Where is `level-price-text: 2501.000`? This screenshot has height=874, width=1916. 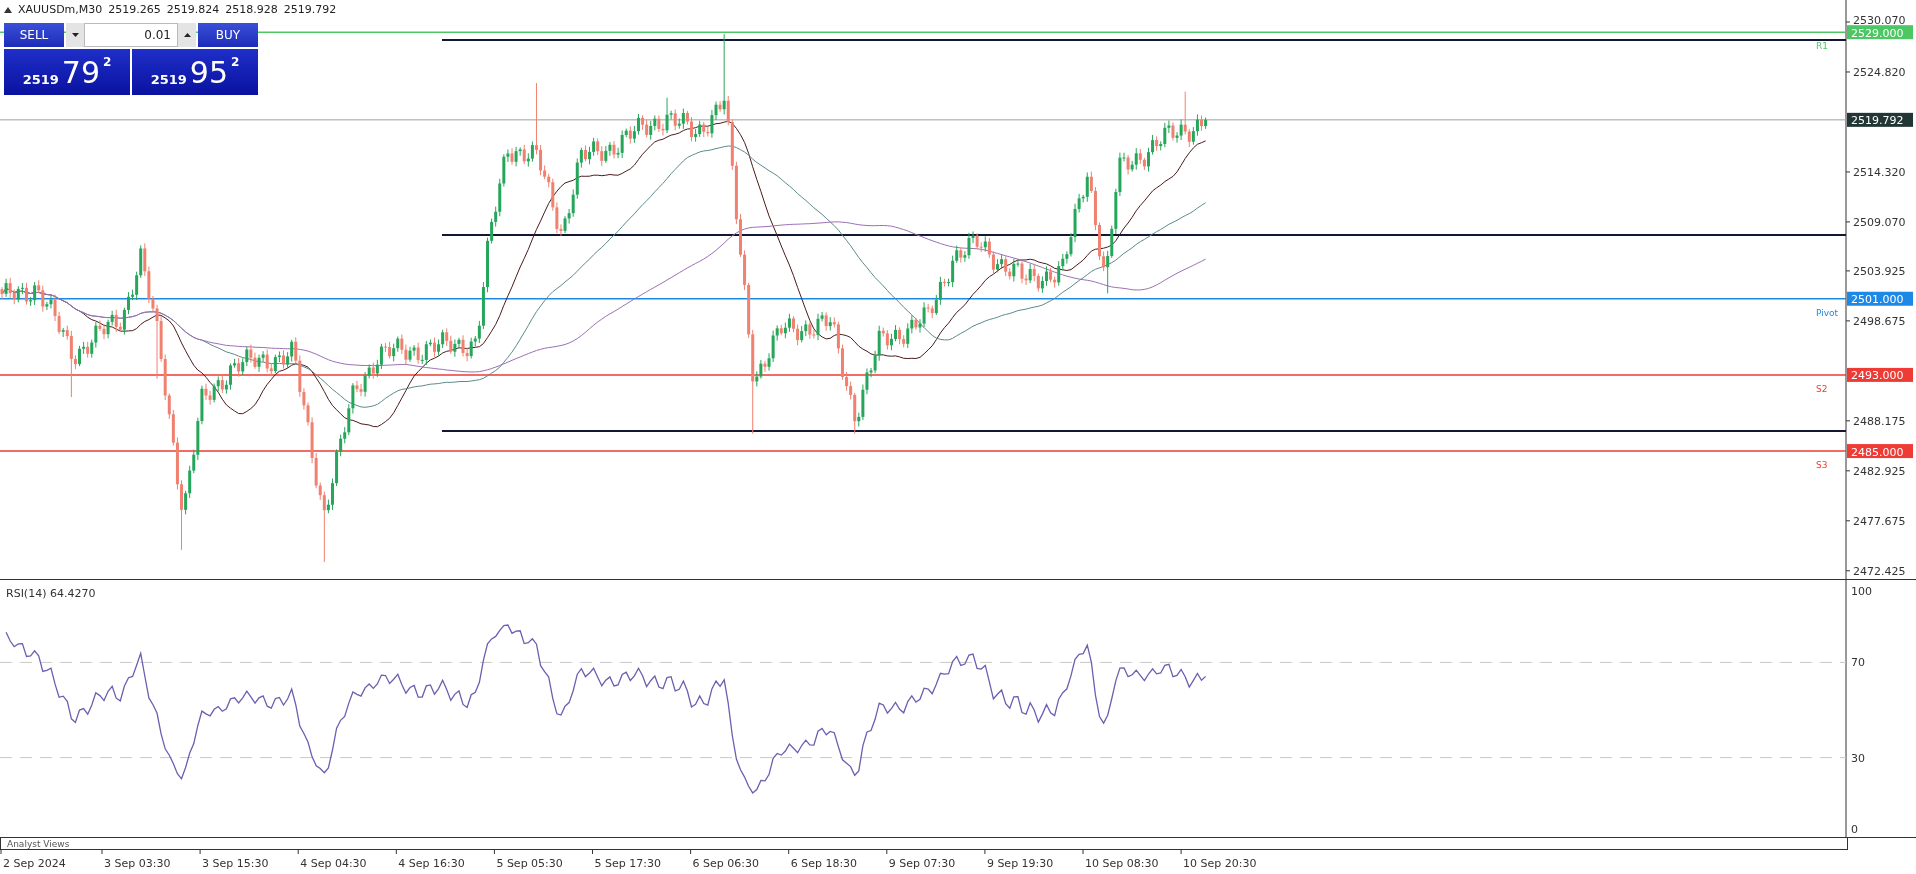
level-price-text: 2501.000 is located at coordinates (1877, 300).